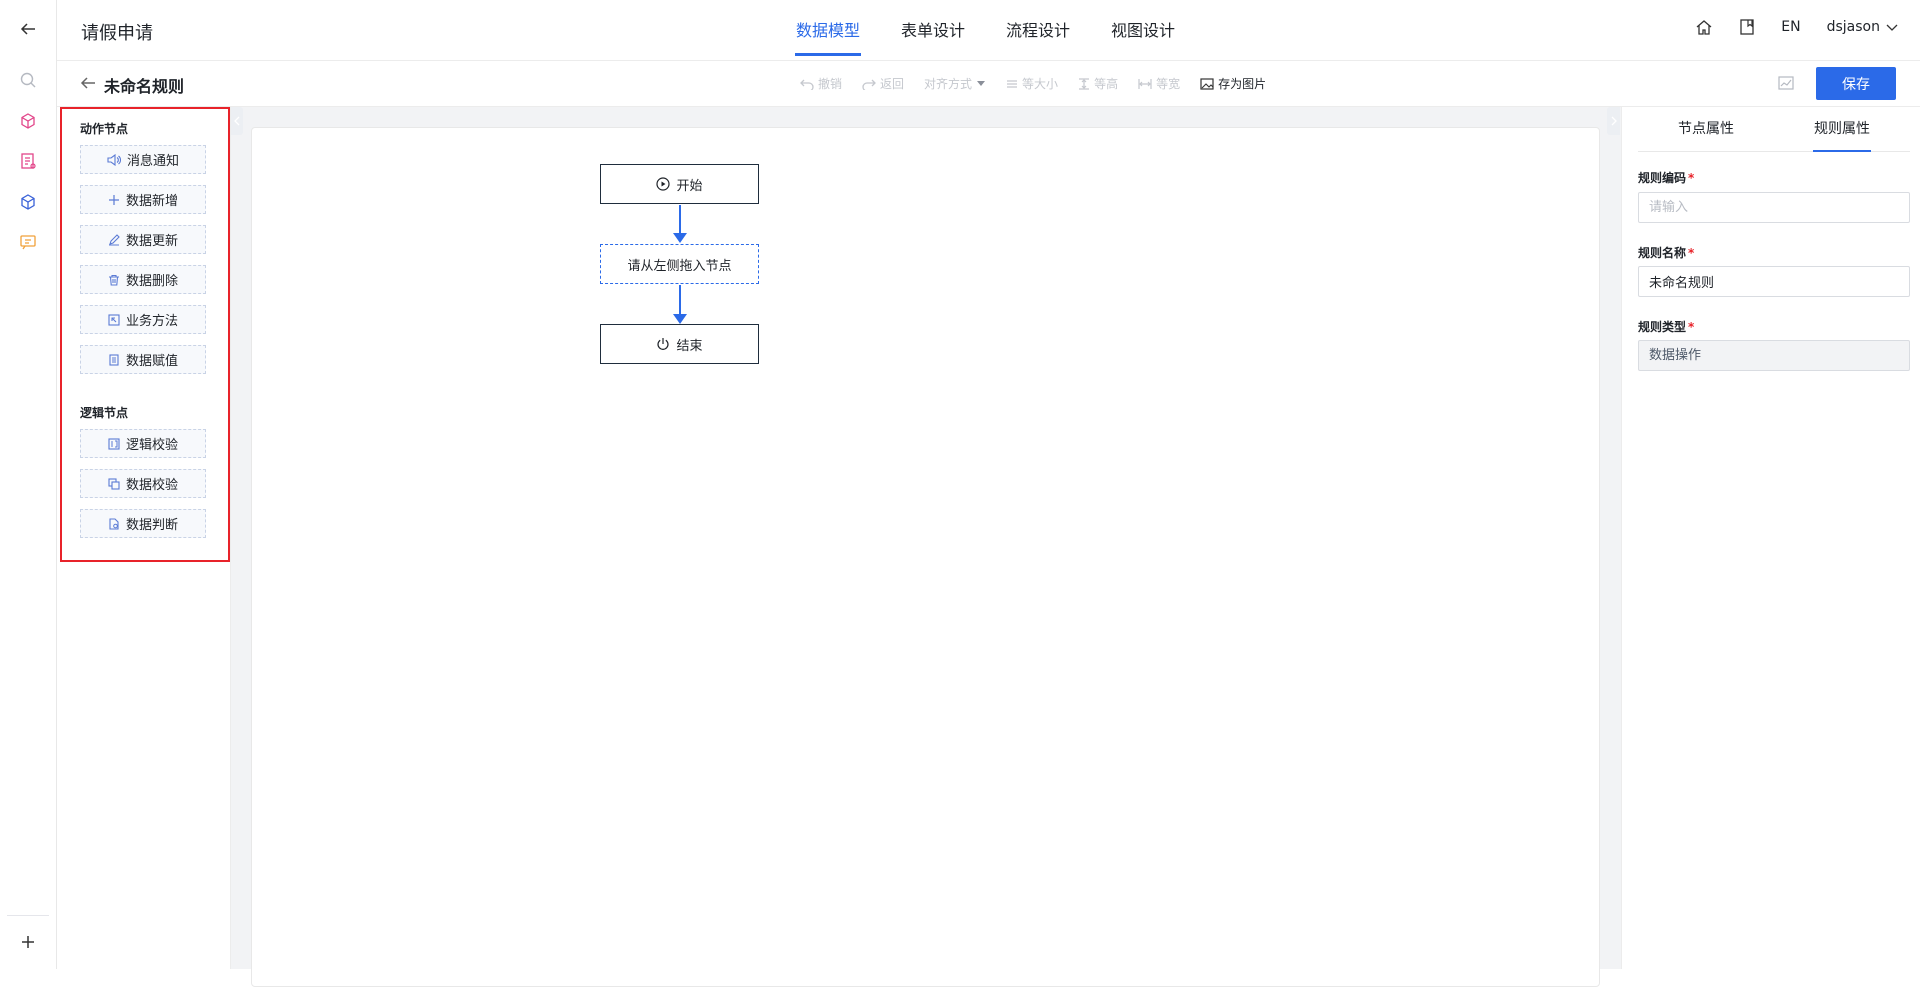 This screenshot has height=987, width=1920. I want to click on language-switch: EN, so click(1790, 27).